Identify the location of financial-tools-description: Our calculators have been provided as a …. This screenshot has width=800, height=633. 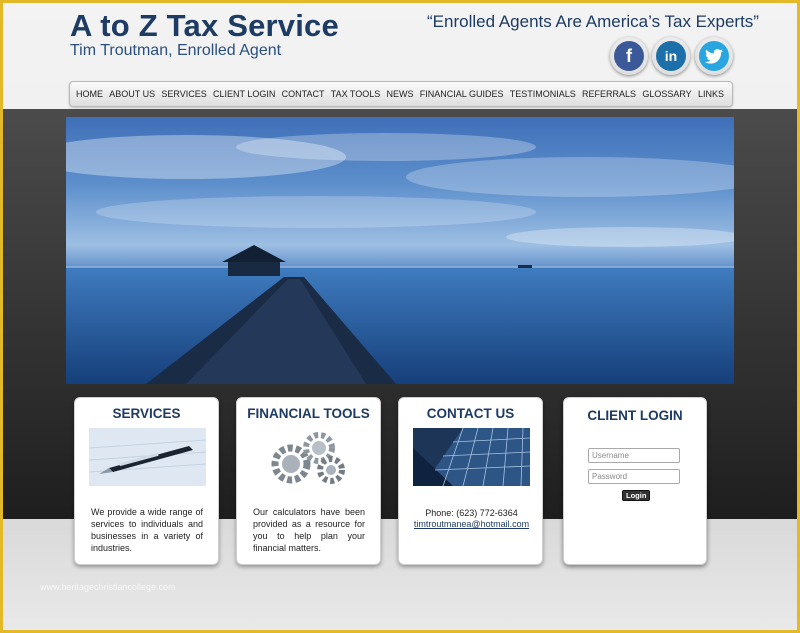
(309, 530).